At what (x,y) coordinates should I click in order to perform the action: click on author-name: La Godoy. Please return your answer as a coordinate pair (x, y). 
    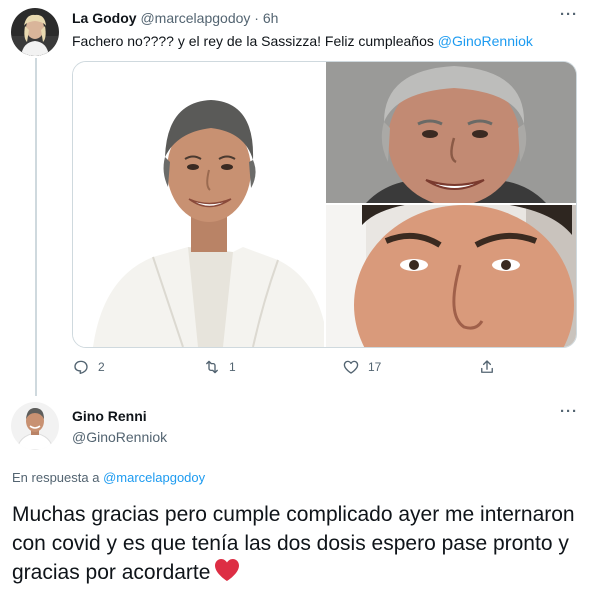
    Looking at the image, I should click on (104, 18).